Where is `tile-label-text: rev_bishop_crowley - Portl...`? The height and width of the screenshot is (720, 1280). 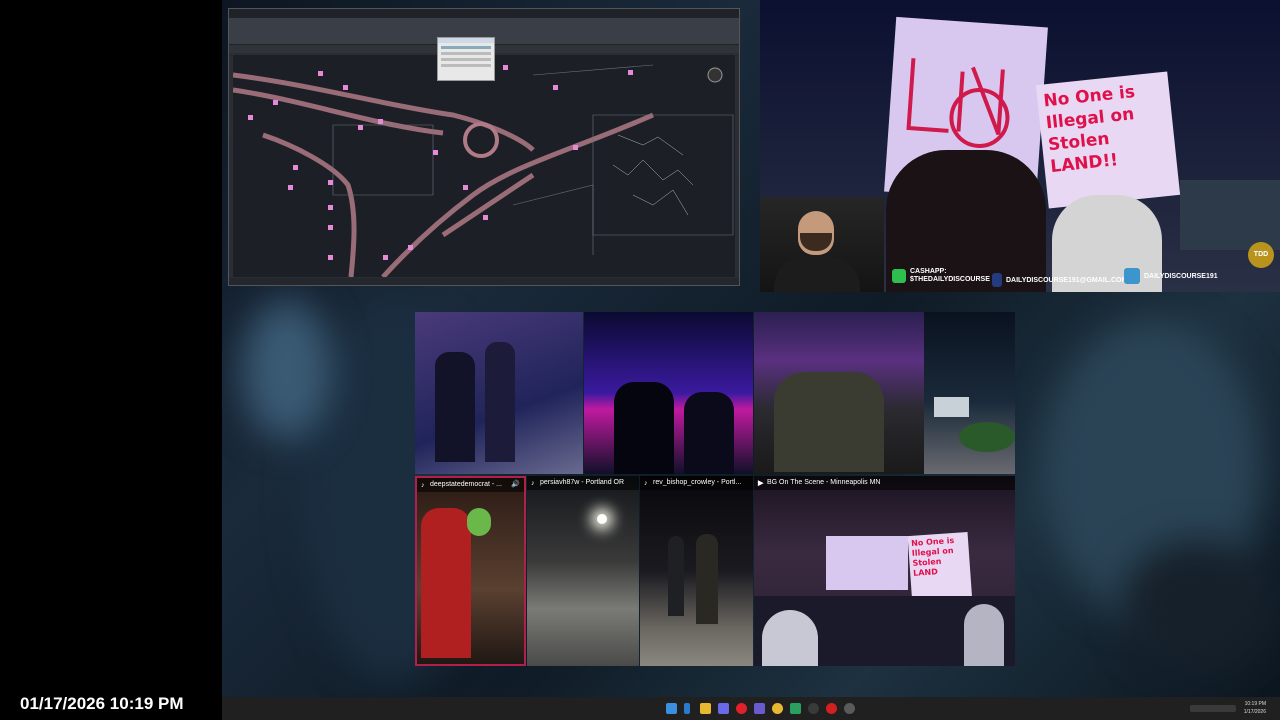
tile-label-text: rev_bishop_crowley - Portl... is located at coordinates (697, 482).